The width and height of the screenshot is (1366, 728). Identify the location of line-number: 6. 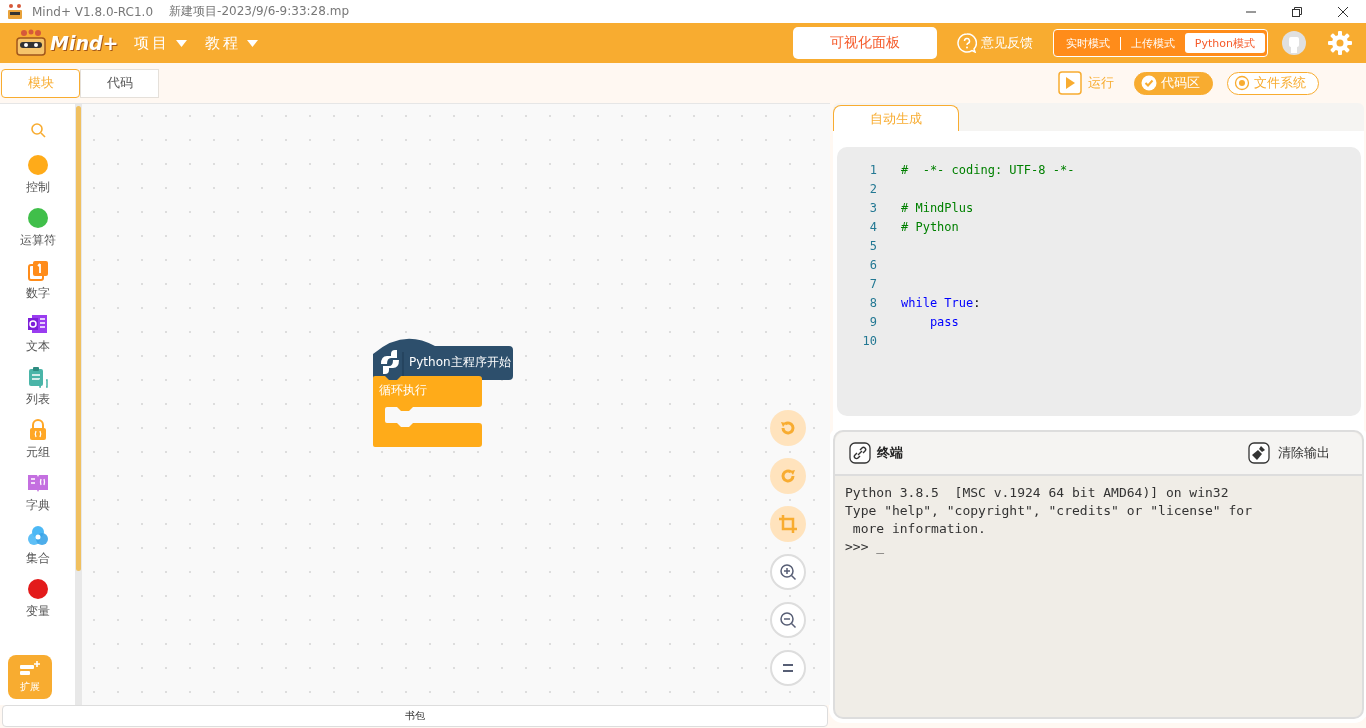
(872, 264).